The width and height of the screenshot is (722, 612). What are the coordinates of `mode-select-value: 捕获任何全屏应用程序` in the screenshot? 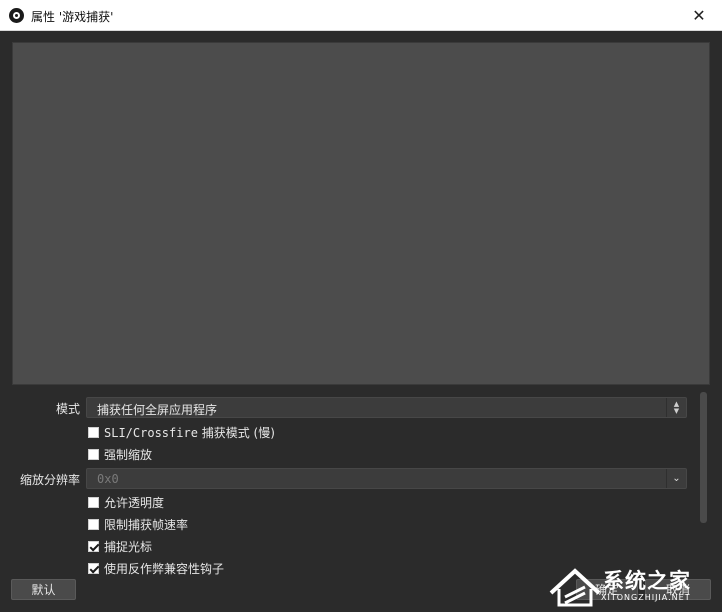 It's located at (157, 410).